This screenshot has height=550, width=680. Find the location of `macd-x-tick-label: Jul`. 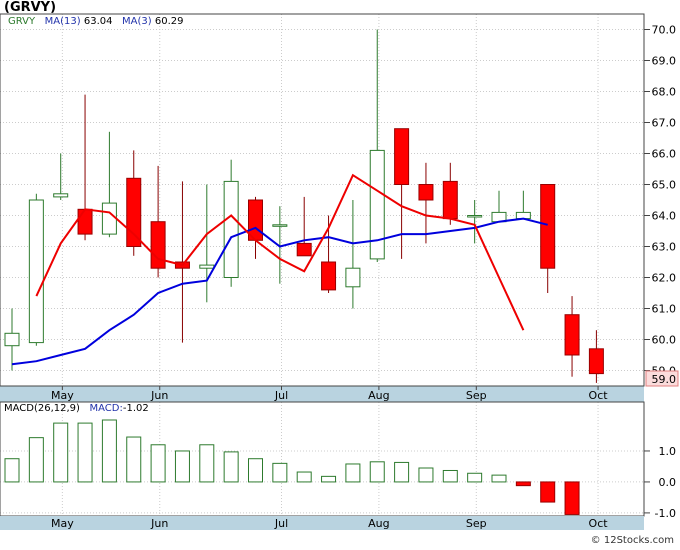

macd-x-tick-label: Jul is located at coordinates (281, 523).